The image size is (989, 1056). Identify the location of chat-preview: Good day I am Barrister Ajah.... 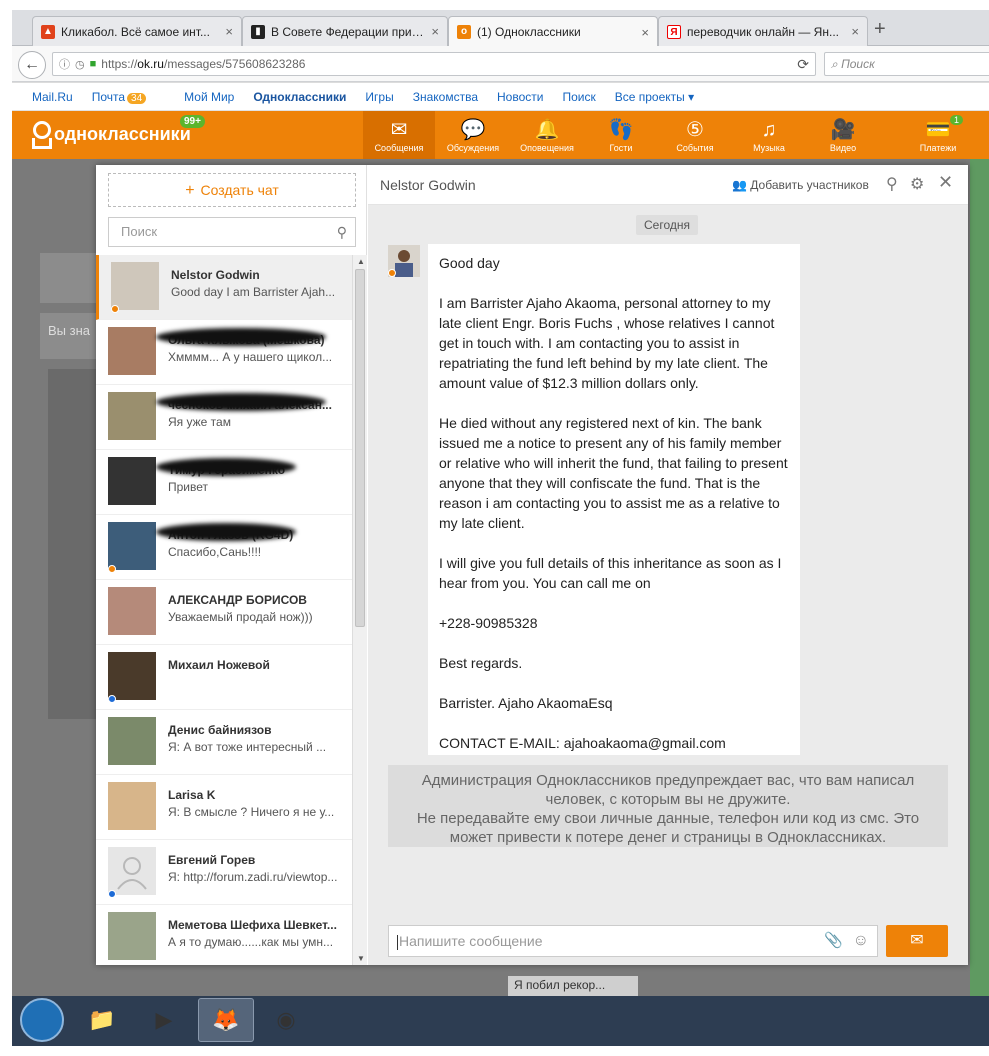
(253, 292).